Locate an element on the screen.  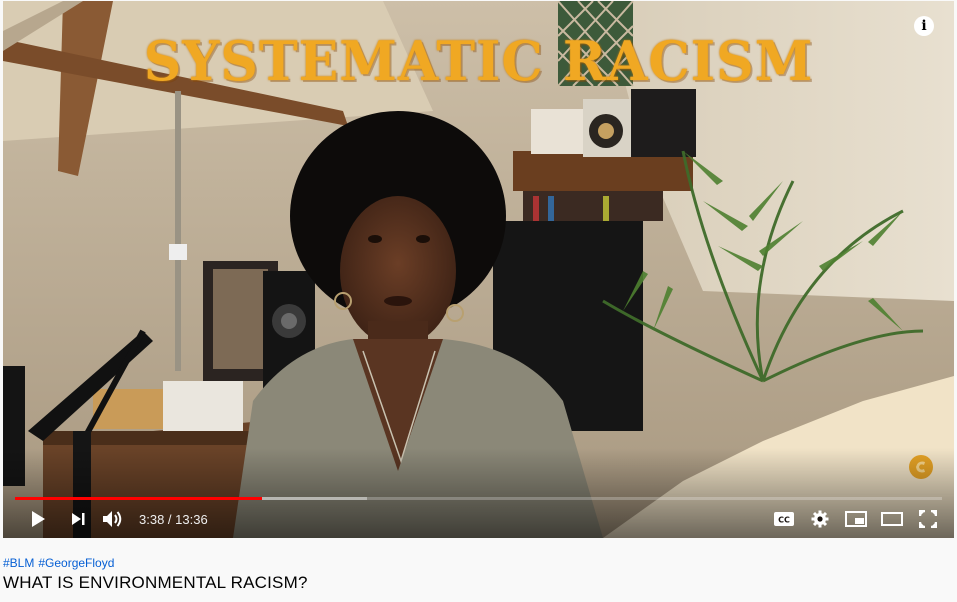
next-button is located at coordinates (78, 519).